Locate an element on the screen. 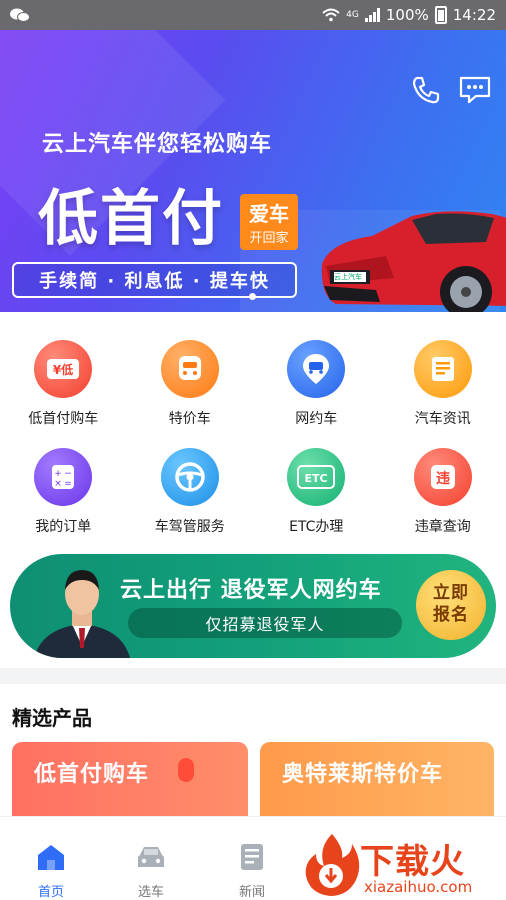  tab-news: 新闻 is located at coordinates (252, 858).